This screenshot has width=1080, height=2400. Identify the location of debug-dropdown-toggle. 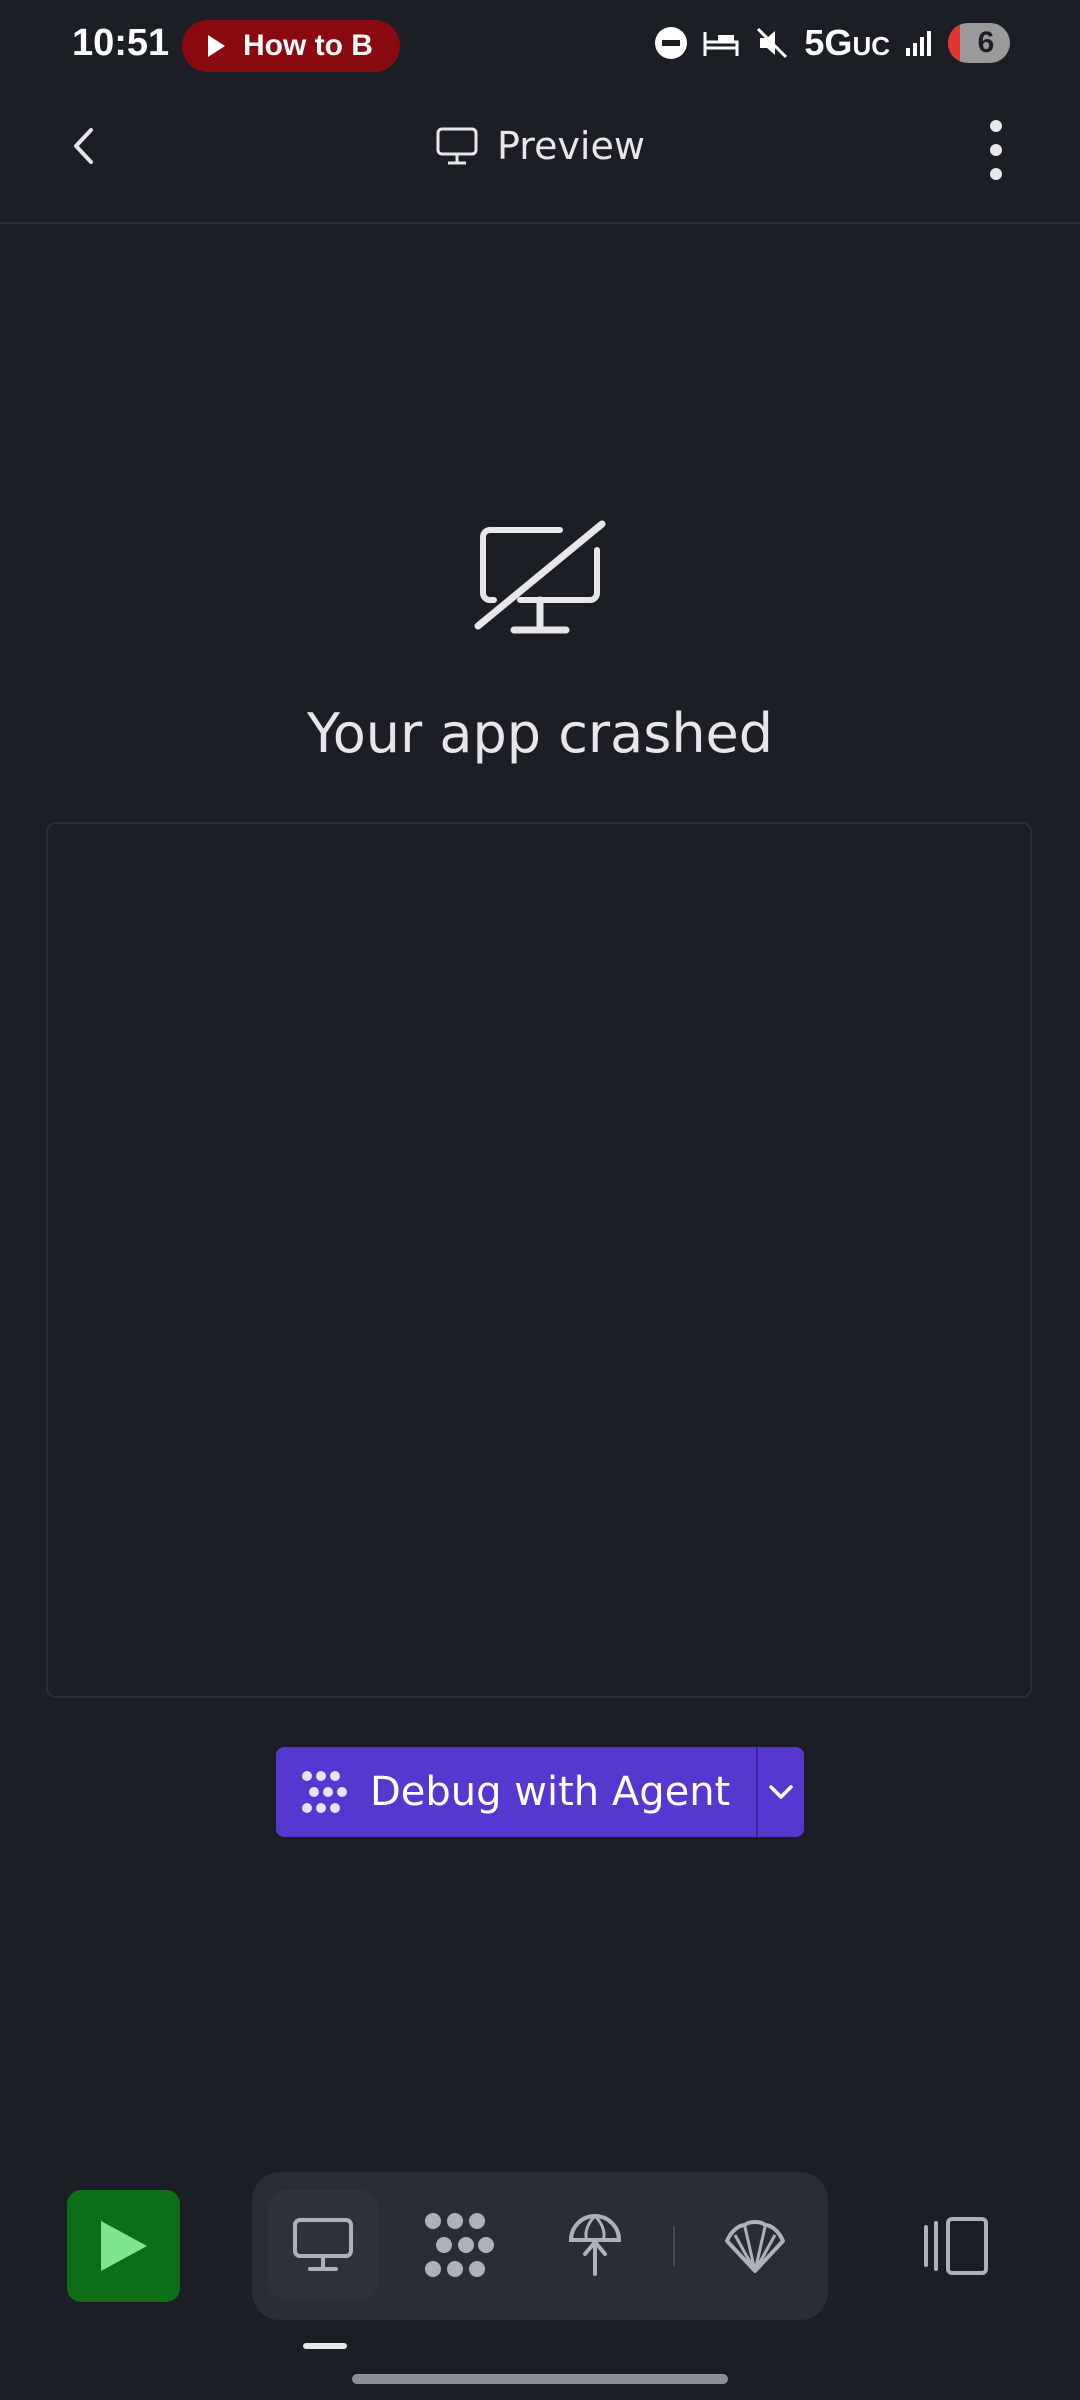
(781, 1792).